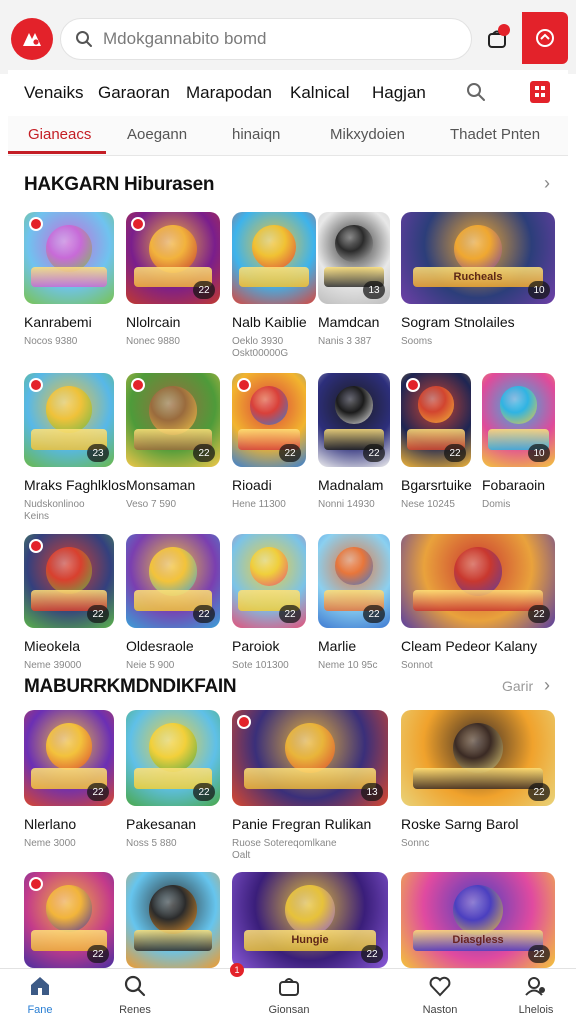 The width and height of the screenshot is (576, 1024). Describe the element at coordinates (40, 995) in the screenshot. I see `nav-home: Fane` at that location.